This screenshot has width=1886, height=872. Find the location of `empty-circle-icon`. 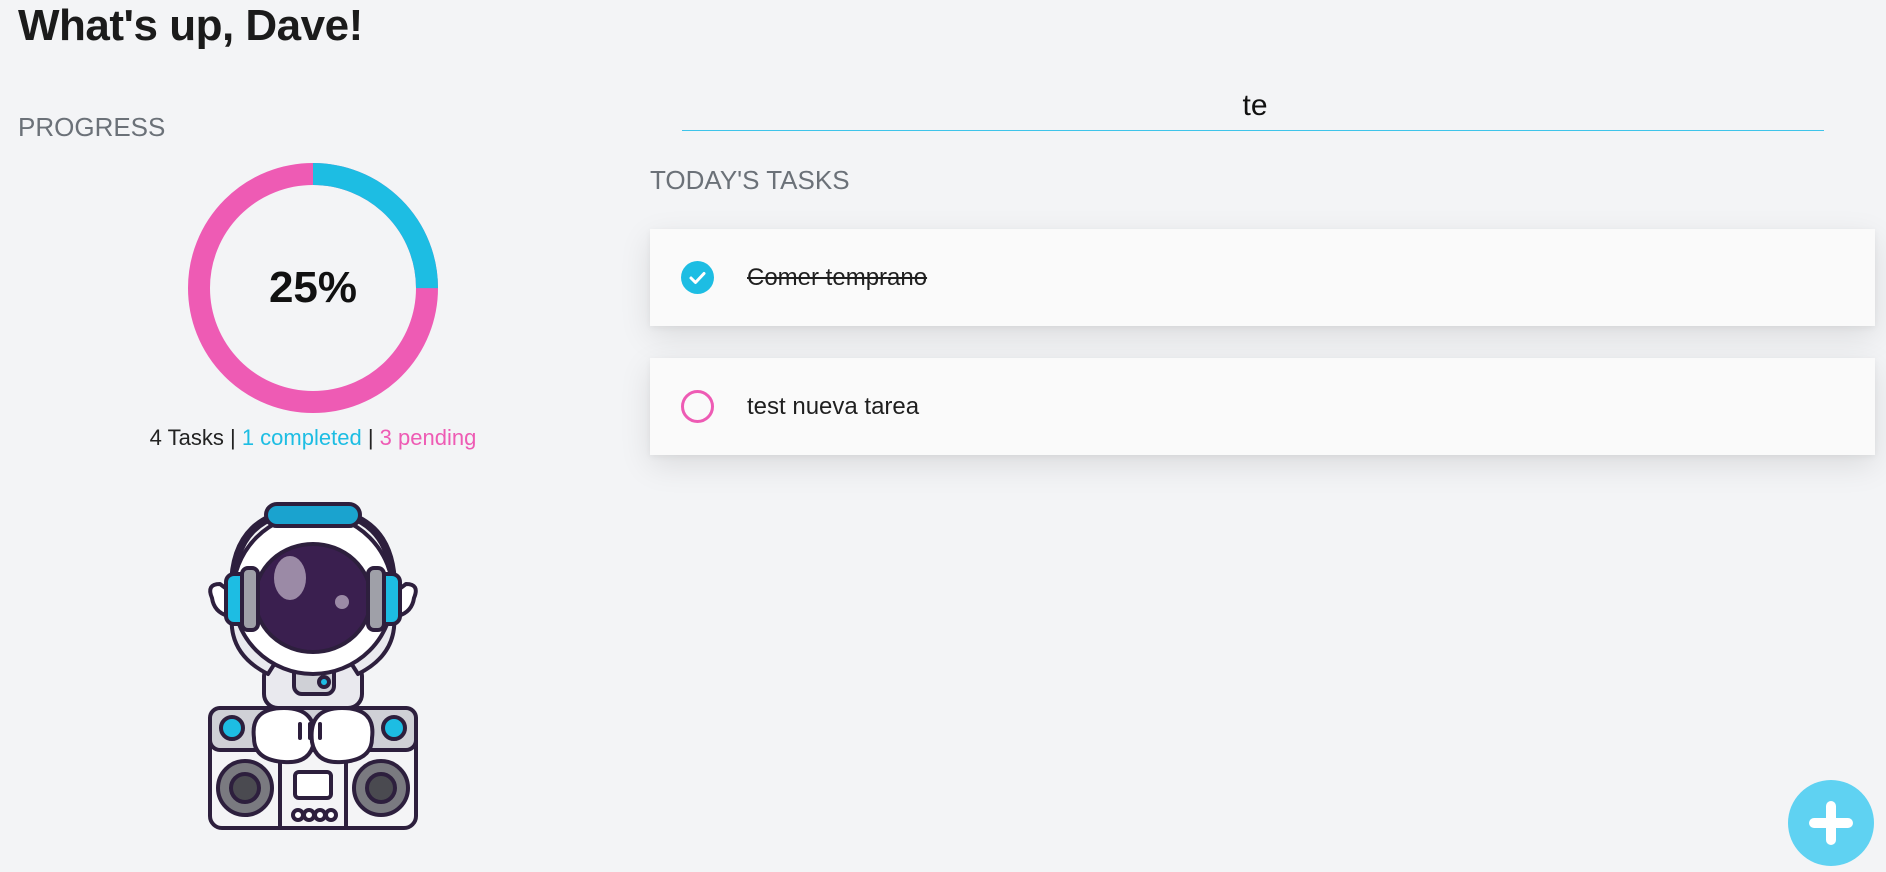

empty-circle-icon is located at coordinates (697, 406).